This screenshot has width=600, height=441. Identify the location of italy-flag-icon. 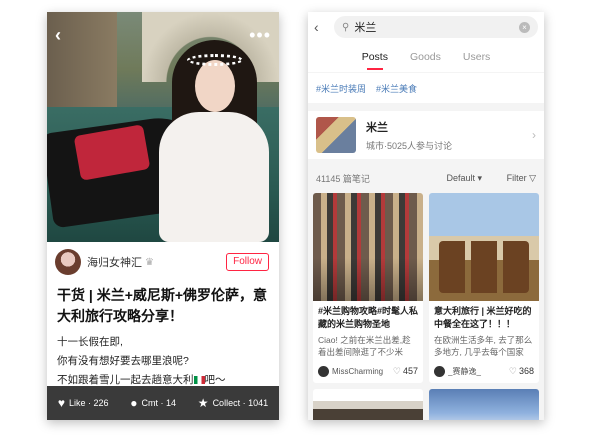
(199, 380).